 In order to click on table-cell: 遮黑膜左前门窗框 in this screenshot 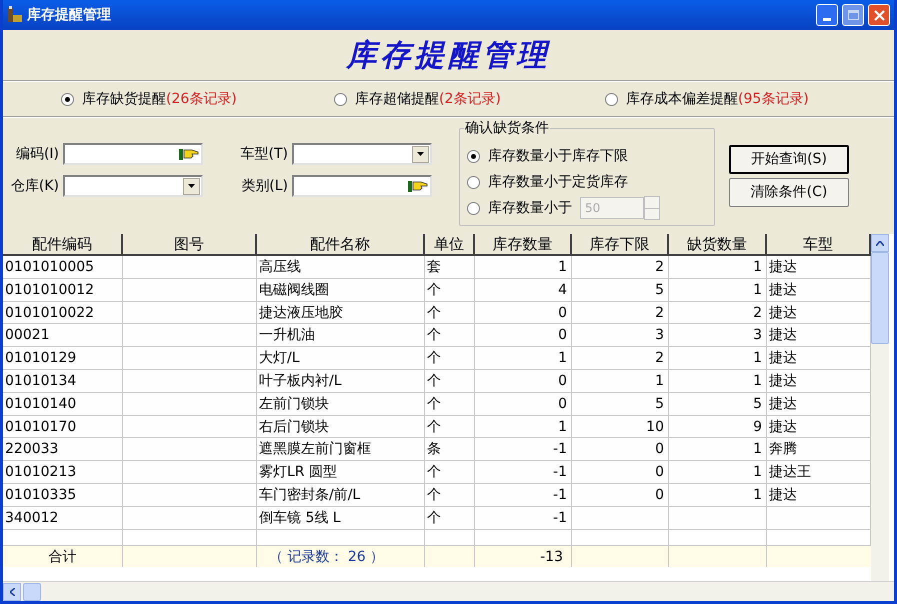, I will do `click(315, 449)`.